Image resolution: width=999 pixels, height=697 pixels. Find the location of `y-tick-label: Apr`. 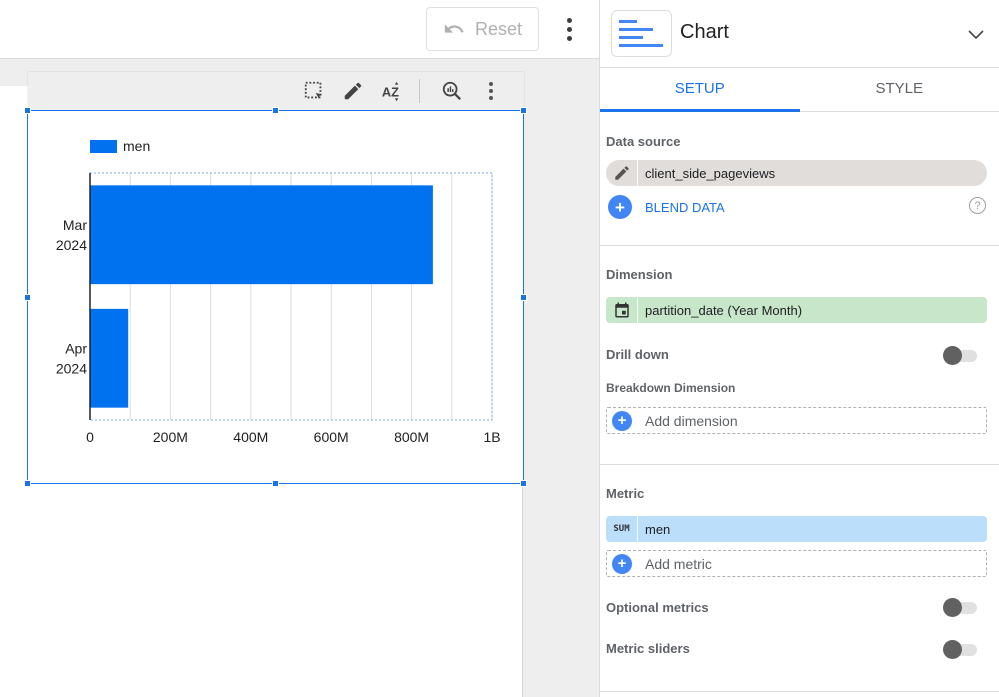

y-tick-label: Apr is located at coordinates (76, 348).